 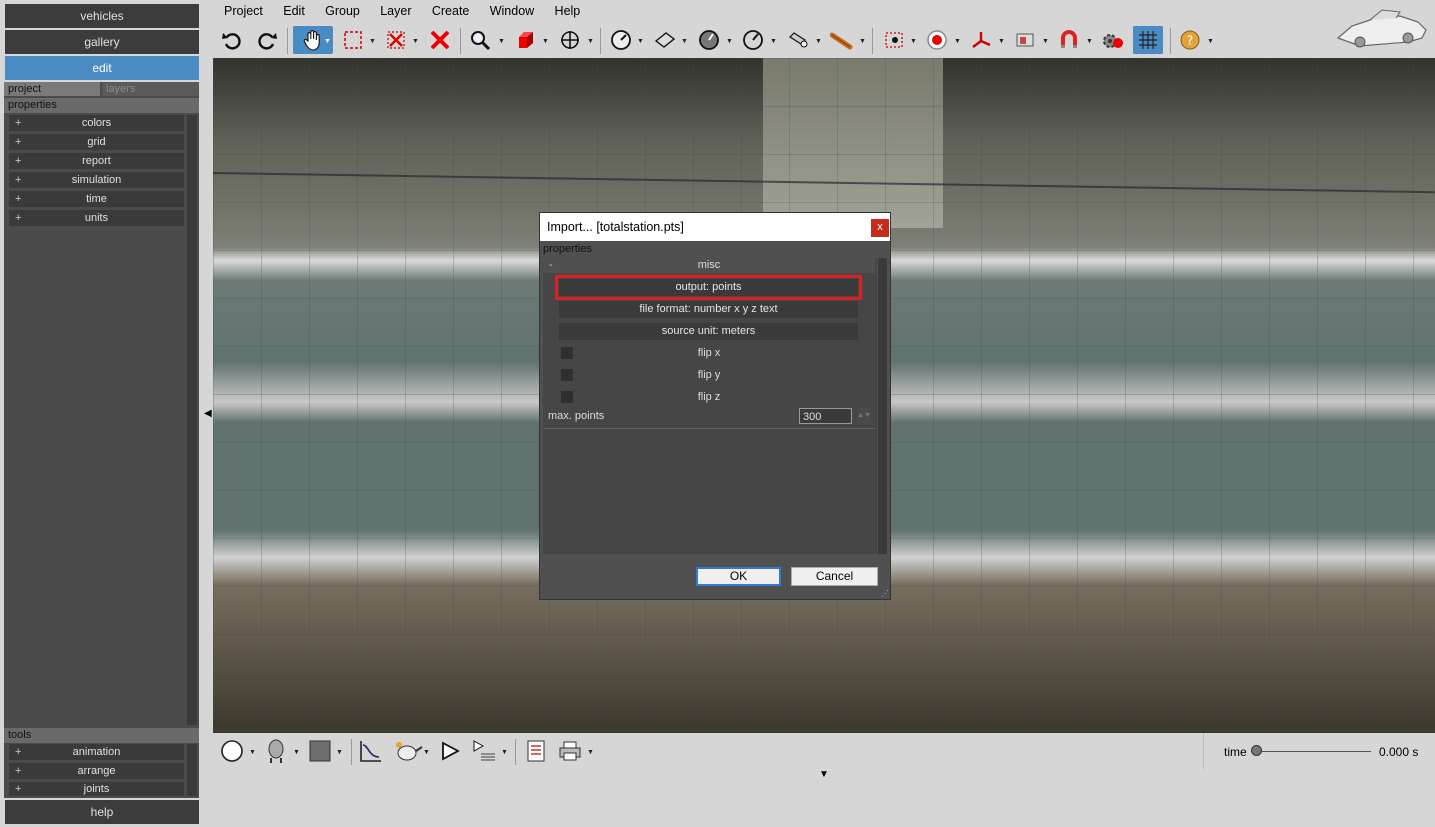 What do you see at coordinates (150, 89) in the screenshot?
I see `tab-layers: layers` at bounding box center [150, 89].